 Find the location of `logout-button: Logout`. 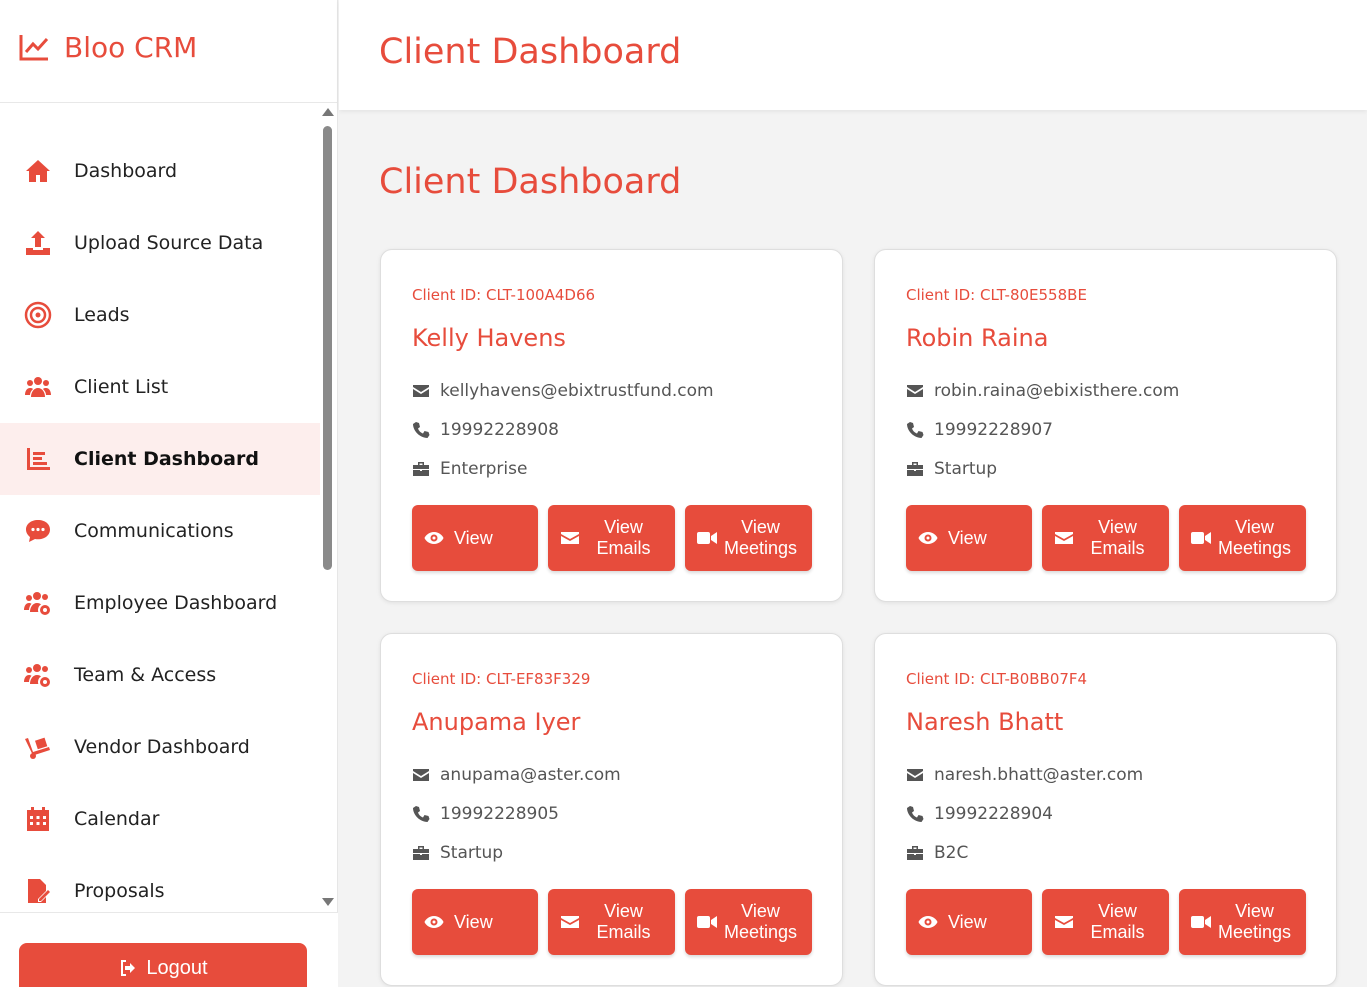

logout-button: Logout is located at coordinates (163, 965).